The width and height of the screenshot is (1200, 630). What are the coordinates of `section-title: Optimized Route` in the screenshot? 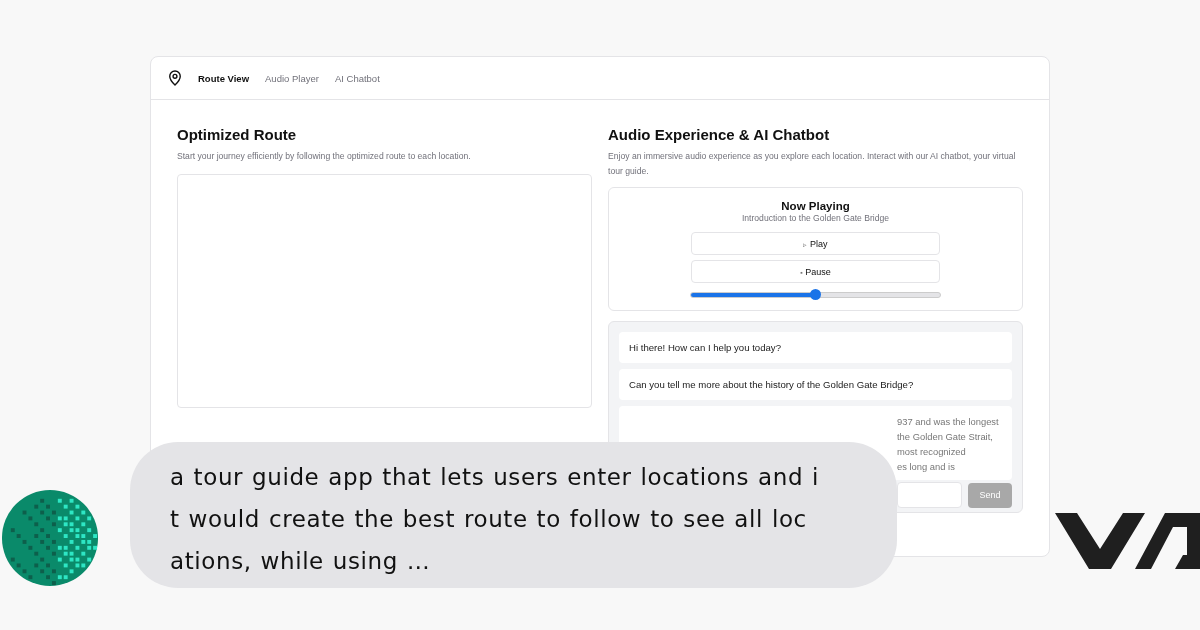 It's located at (237, 134).